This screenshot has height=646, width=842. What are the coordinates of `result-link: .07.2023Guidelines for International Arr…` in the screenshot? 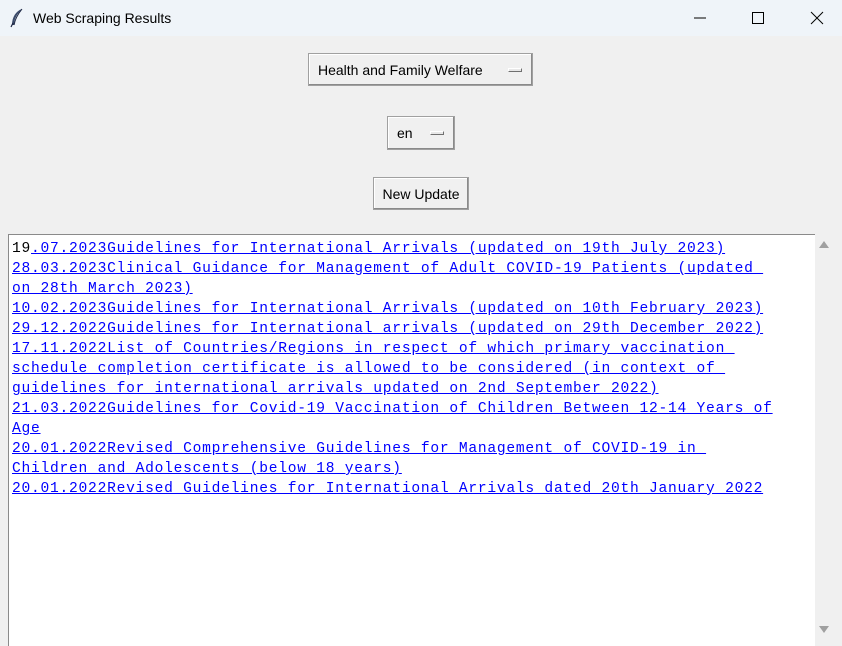 It's located at (378, 249).